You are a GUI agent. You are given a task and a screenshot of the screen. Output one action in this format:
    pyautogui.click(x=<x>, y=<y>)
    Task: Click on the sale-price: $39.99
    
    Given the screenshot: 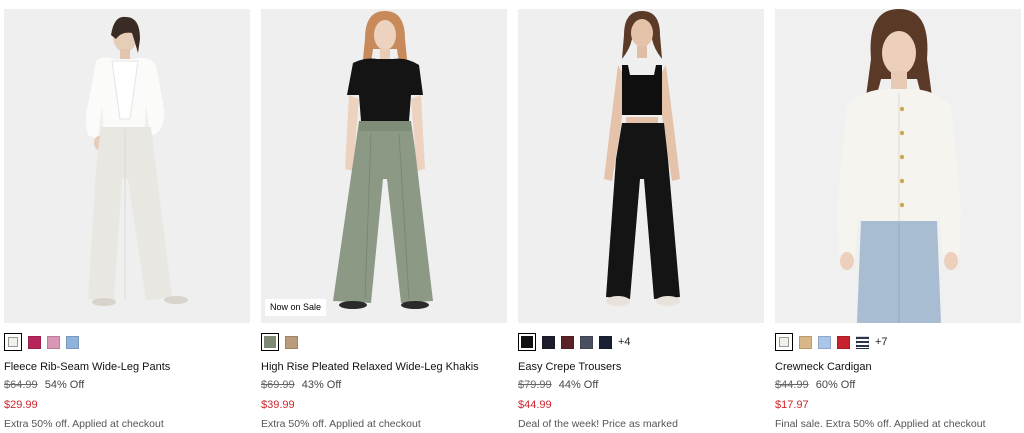 What is the action you would take?
    pyautogui.click(x=278, y=405)
    